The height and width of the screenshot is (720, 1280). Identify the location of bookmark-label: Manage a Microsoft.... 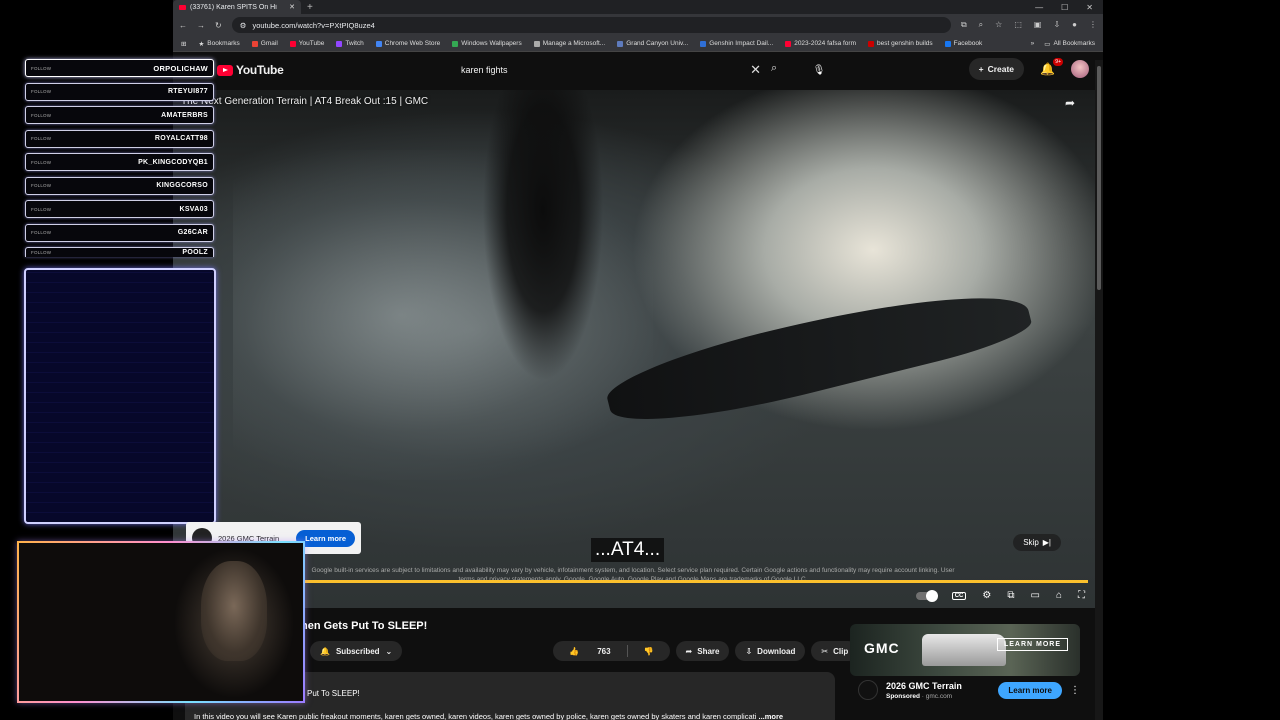
(574, 43).